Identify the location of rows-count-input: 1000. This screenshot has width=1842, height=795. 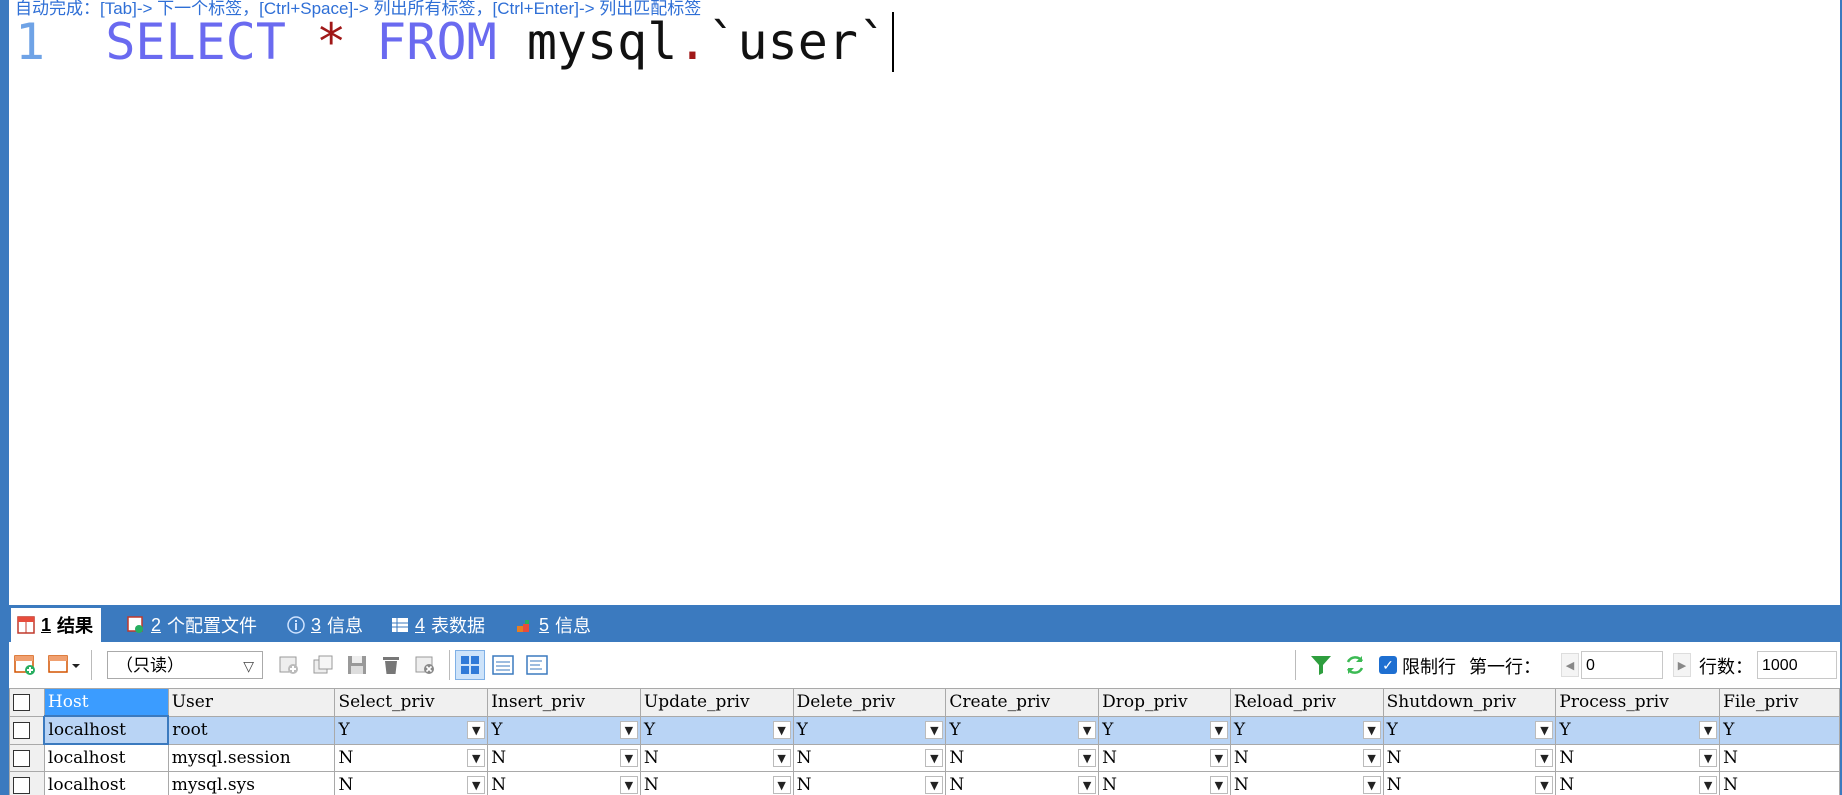
(1797, 665).